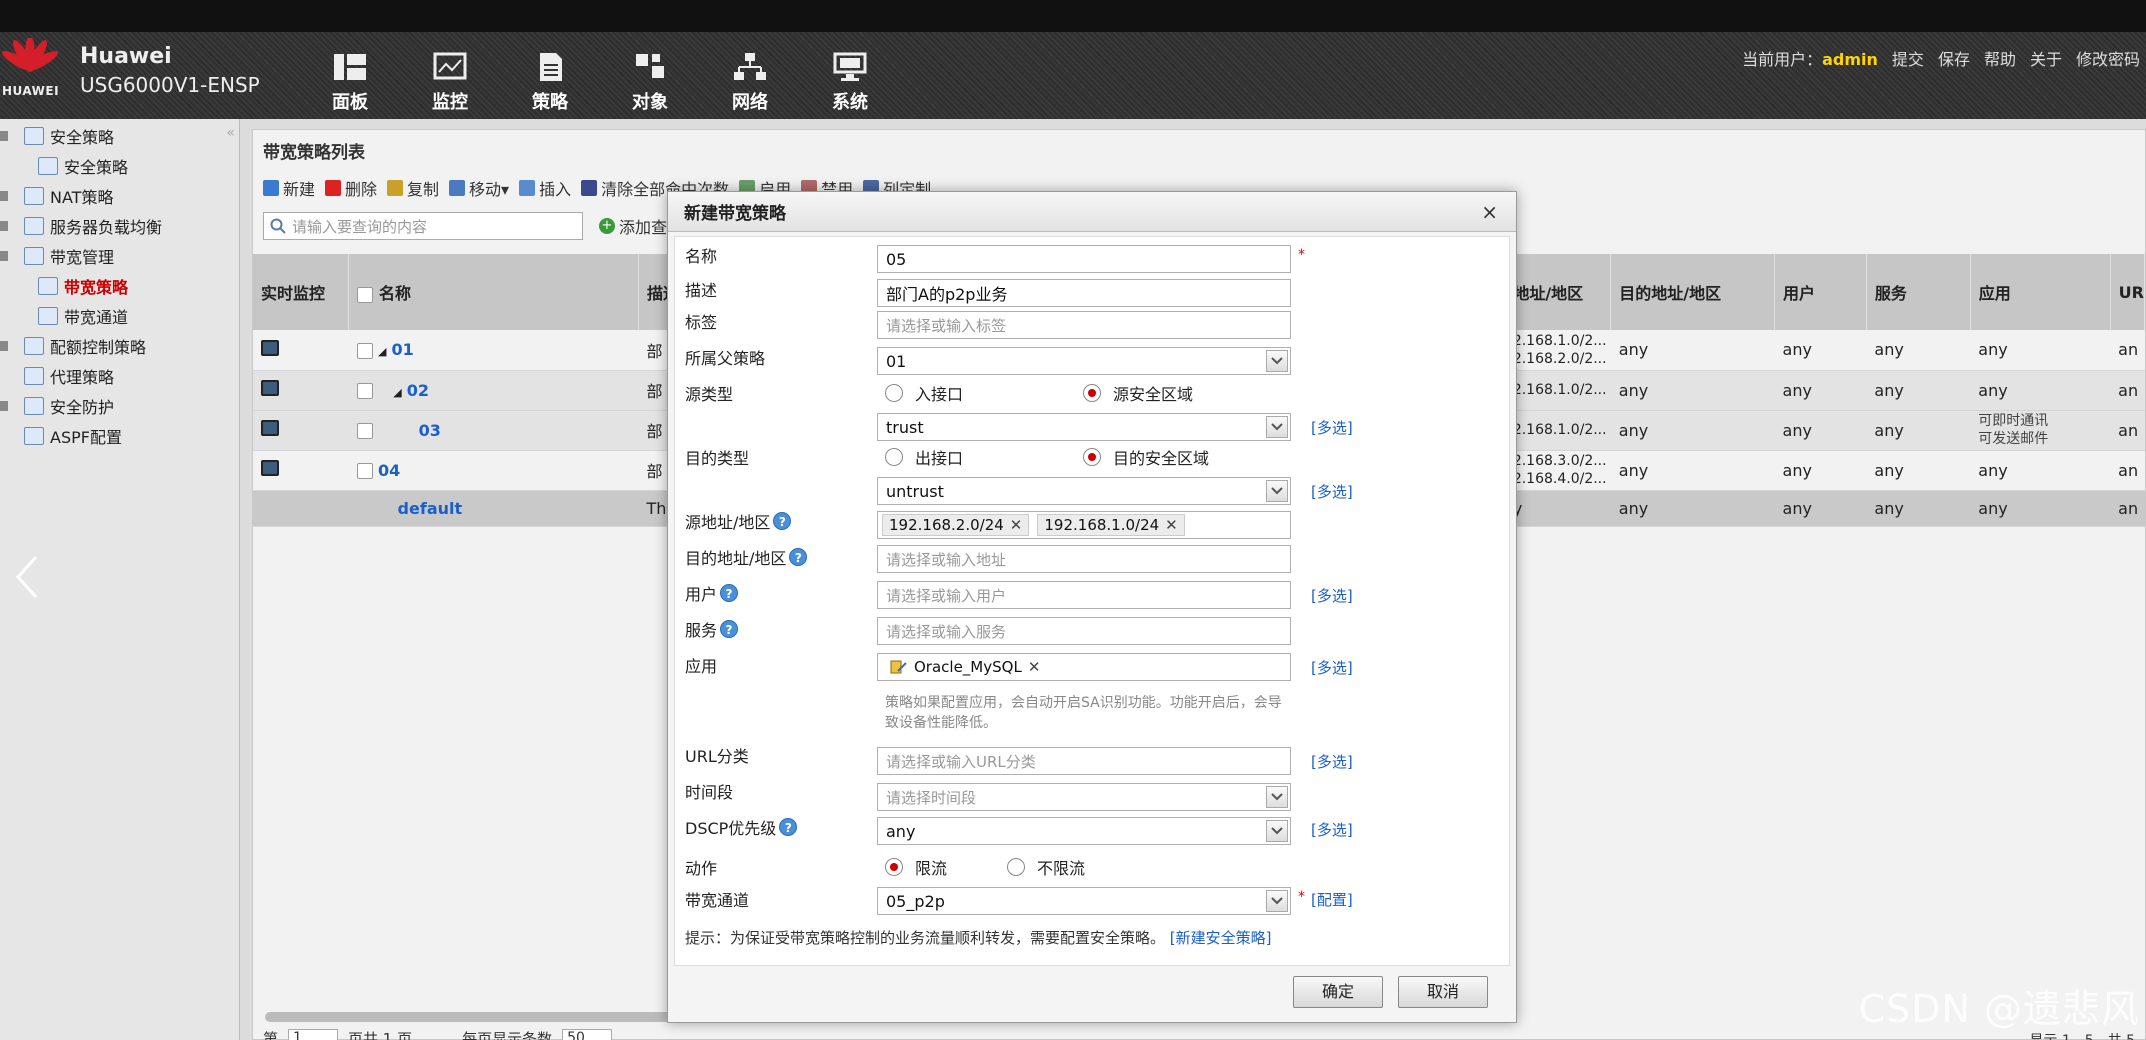  Describe the element at coordinates (1489, 212) in the screenshot. I see `close-icon: ×` at that location.